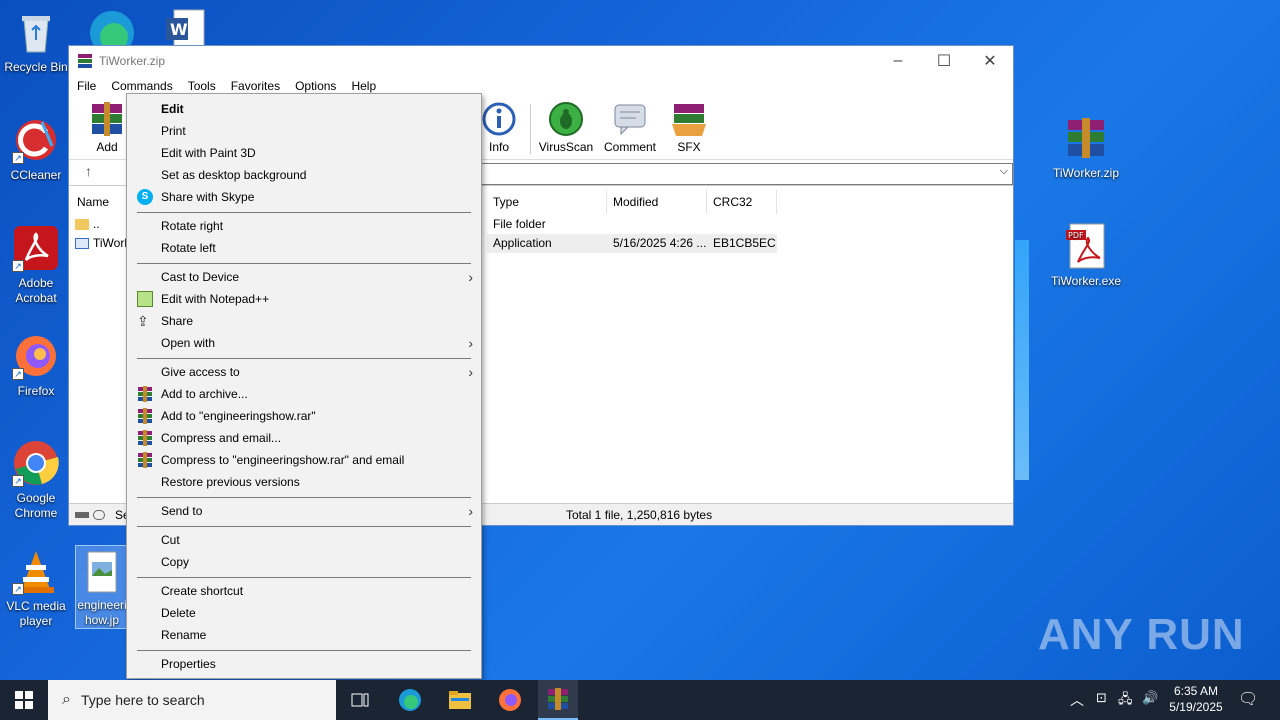  Describe the element at coordinates (898, 61) in the screenshot. I see `minimize-button: –` at that location.